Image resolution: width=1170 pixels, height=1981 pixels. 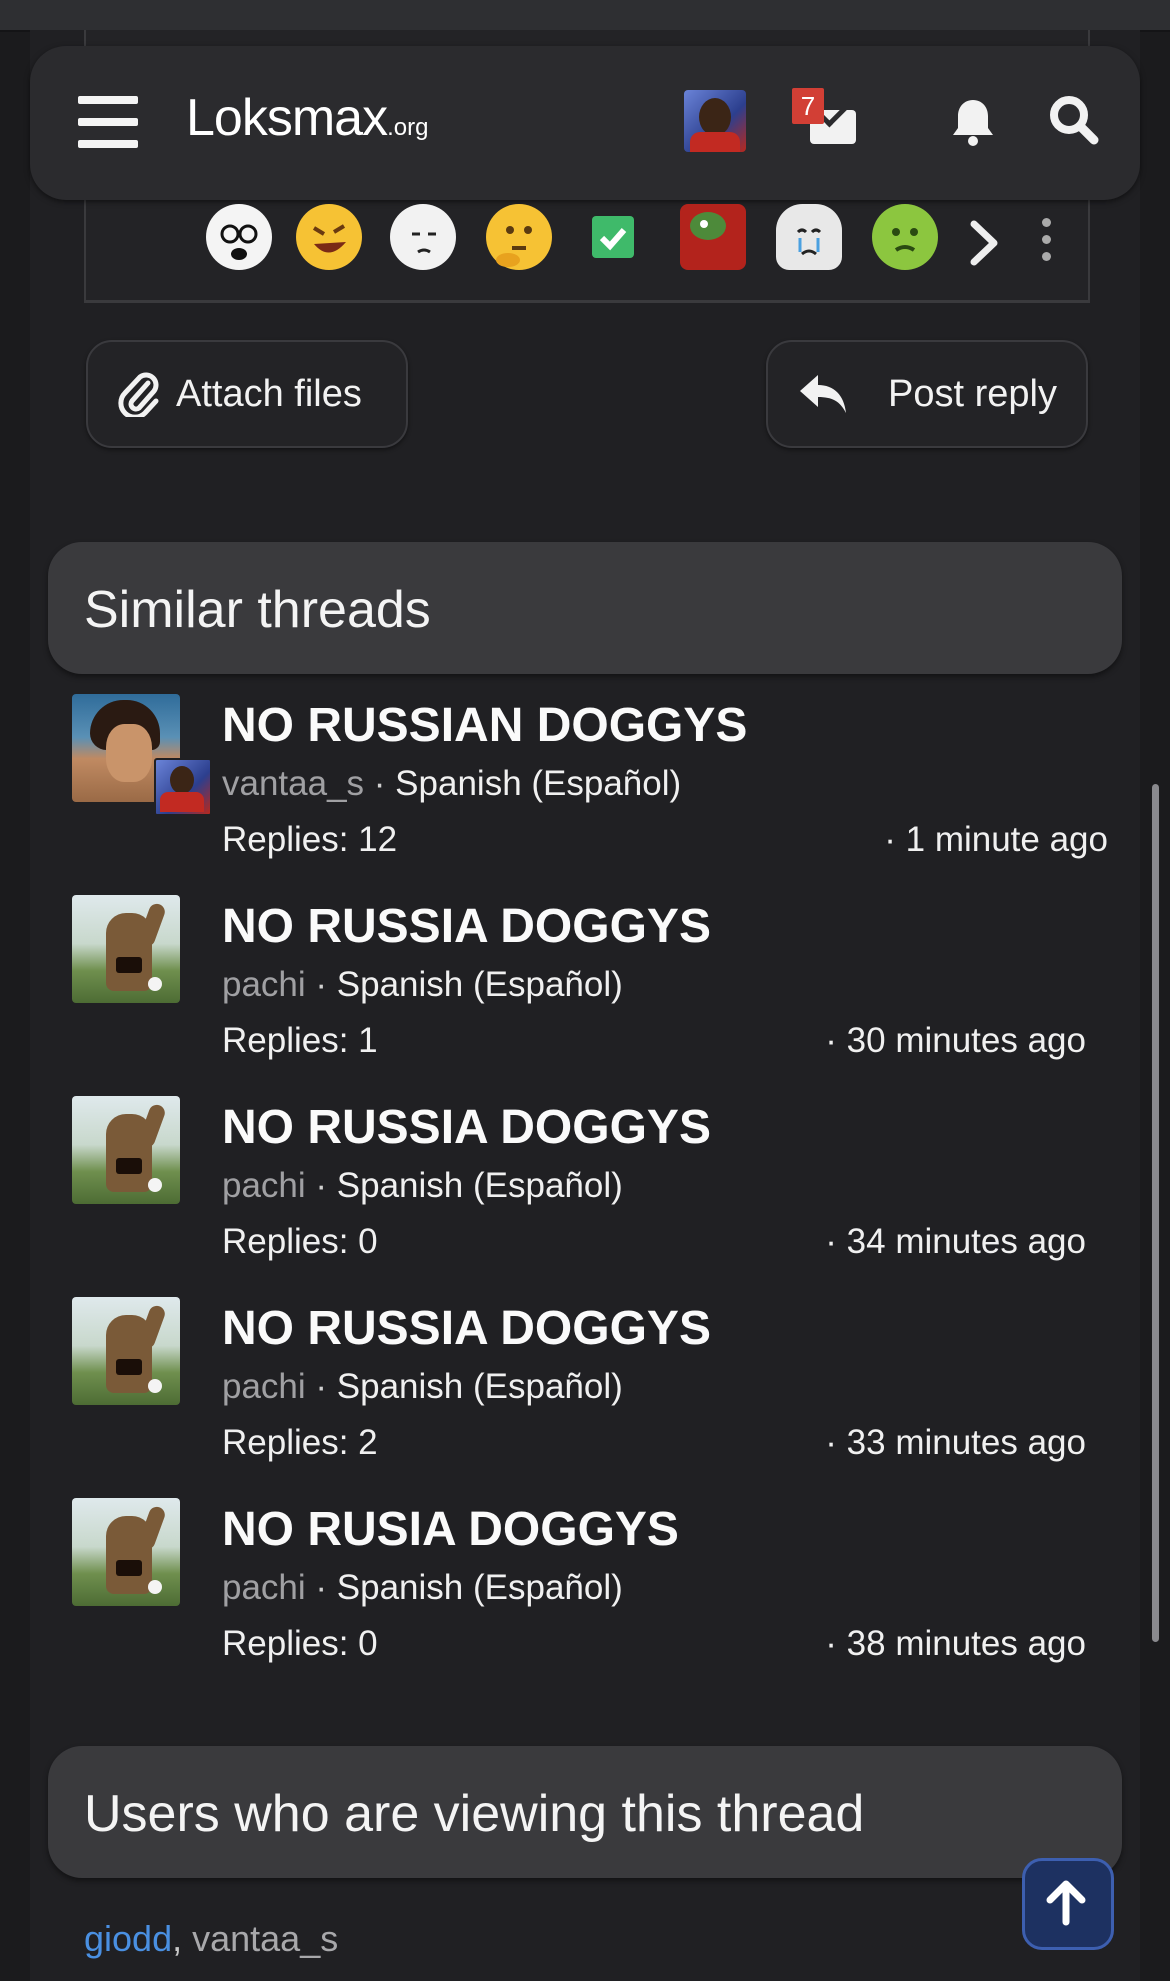 I want to click on thread-time: · 34 minutes ago, so click(x=955, y=1241).